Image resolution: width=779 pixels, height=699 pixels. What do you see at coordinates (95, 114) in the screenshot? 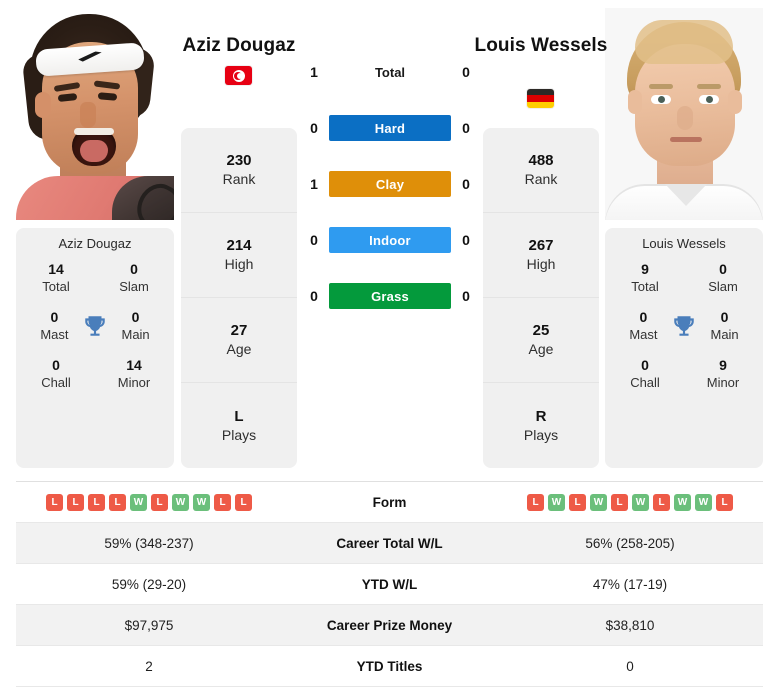
I see `player-photo-left` at bounding box center [95, 114].